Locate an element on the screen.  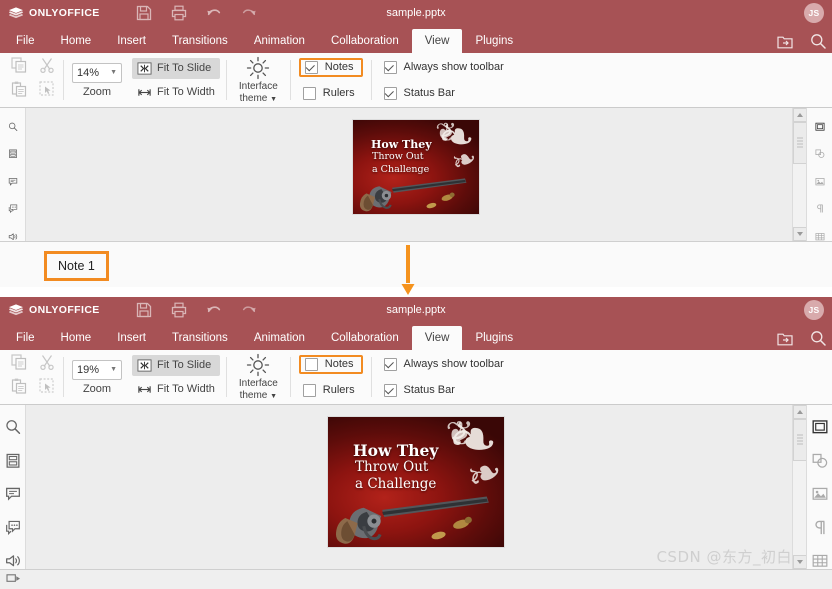
brand-after: ONLYOFFICE is located at coordinates (50, 310).